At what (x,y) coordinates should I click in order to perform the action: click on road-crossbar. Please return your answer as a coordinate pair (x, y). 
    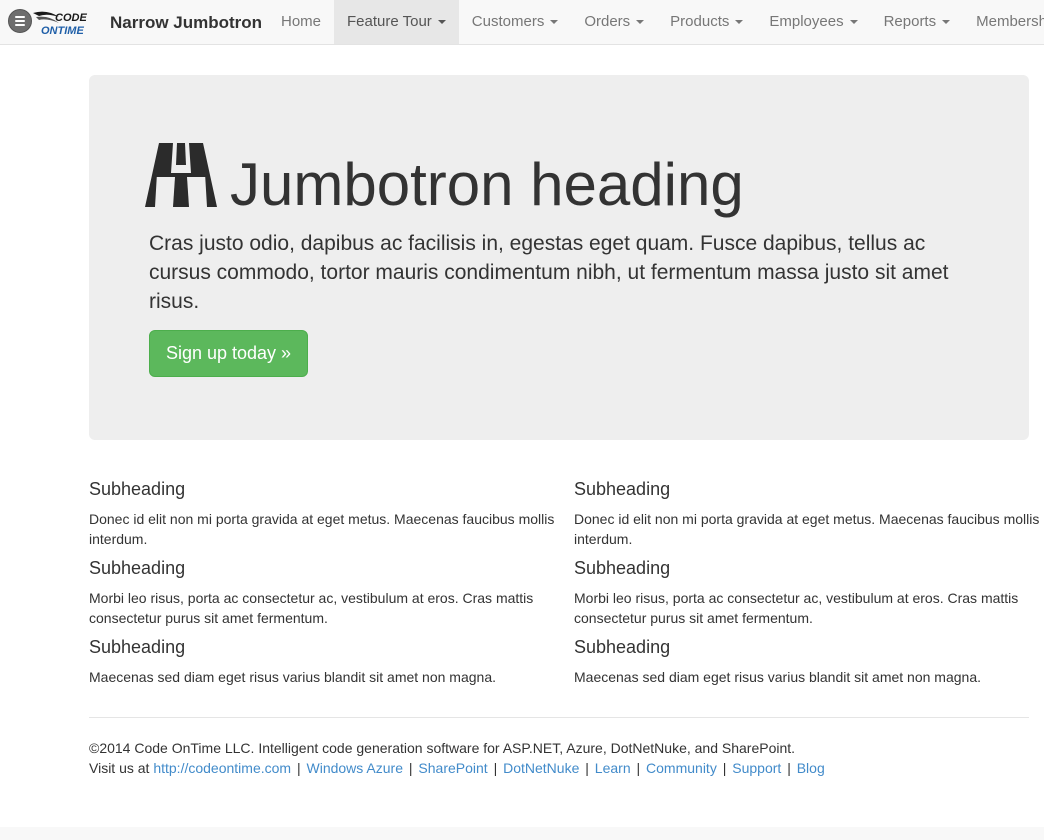
    Looking at the image, I should click on (181, 175).